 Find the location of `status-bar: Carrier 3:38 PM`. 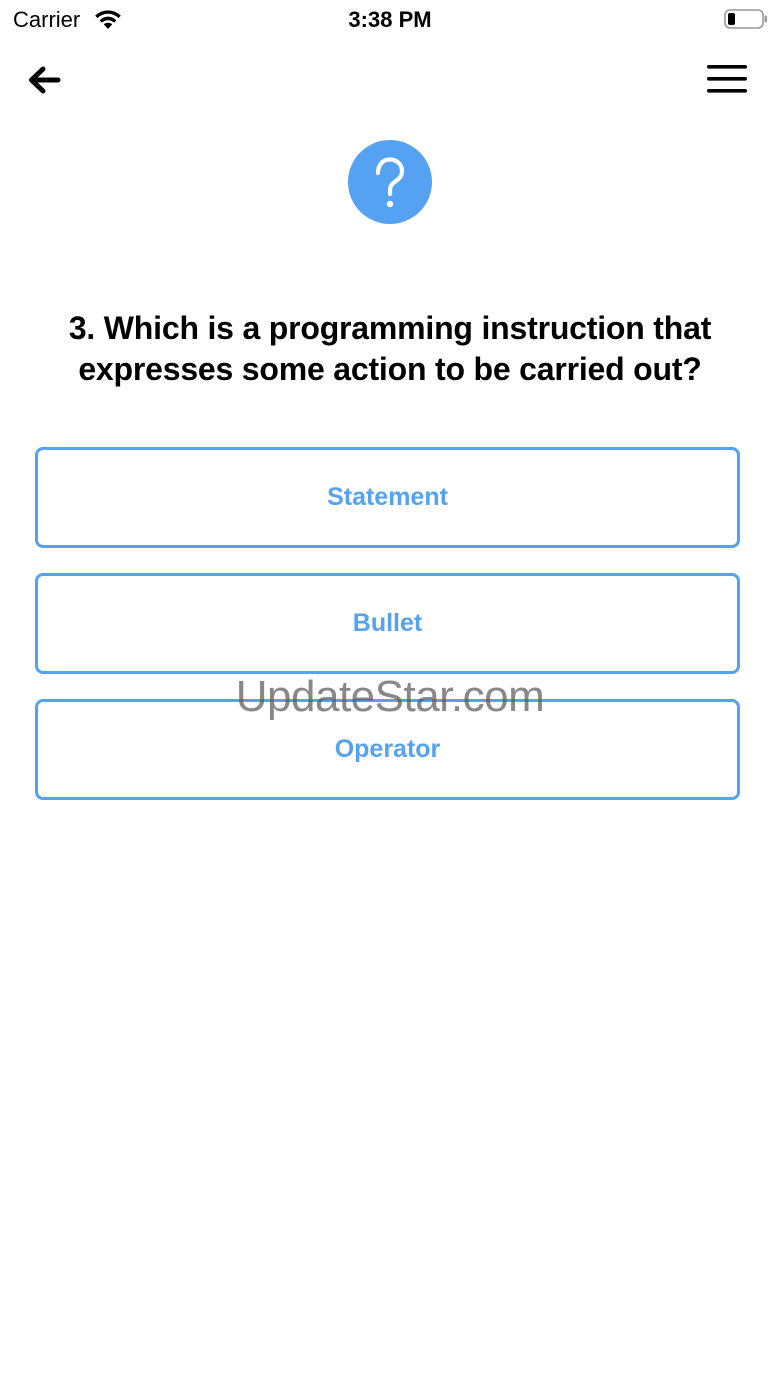

status-bar: Carrier 3:38 PM is located at coordinates (390, 20).